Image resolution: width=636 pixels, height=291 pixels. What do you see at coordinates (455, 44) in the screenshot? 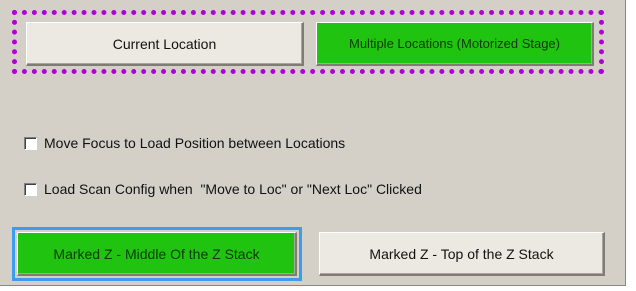
I see `multiple-locations-button: Multiple Locations (Motorized Stage)` at bounding box center [455, 44].